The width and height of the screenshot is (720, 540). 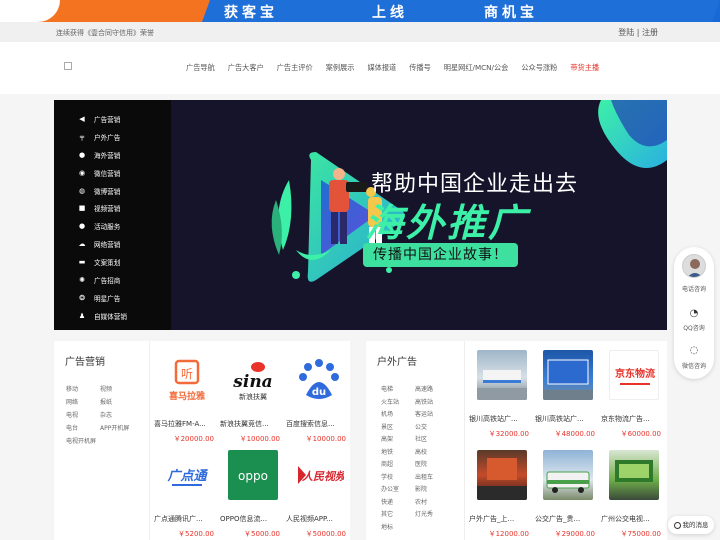 I want to click on product-card-guangzhou-bus-tv: 广州公交电视... ￥75000.00, so click(x=634, y=494).